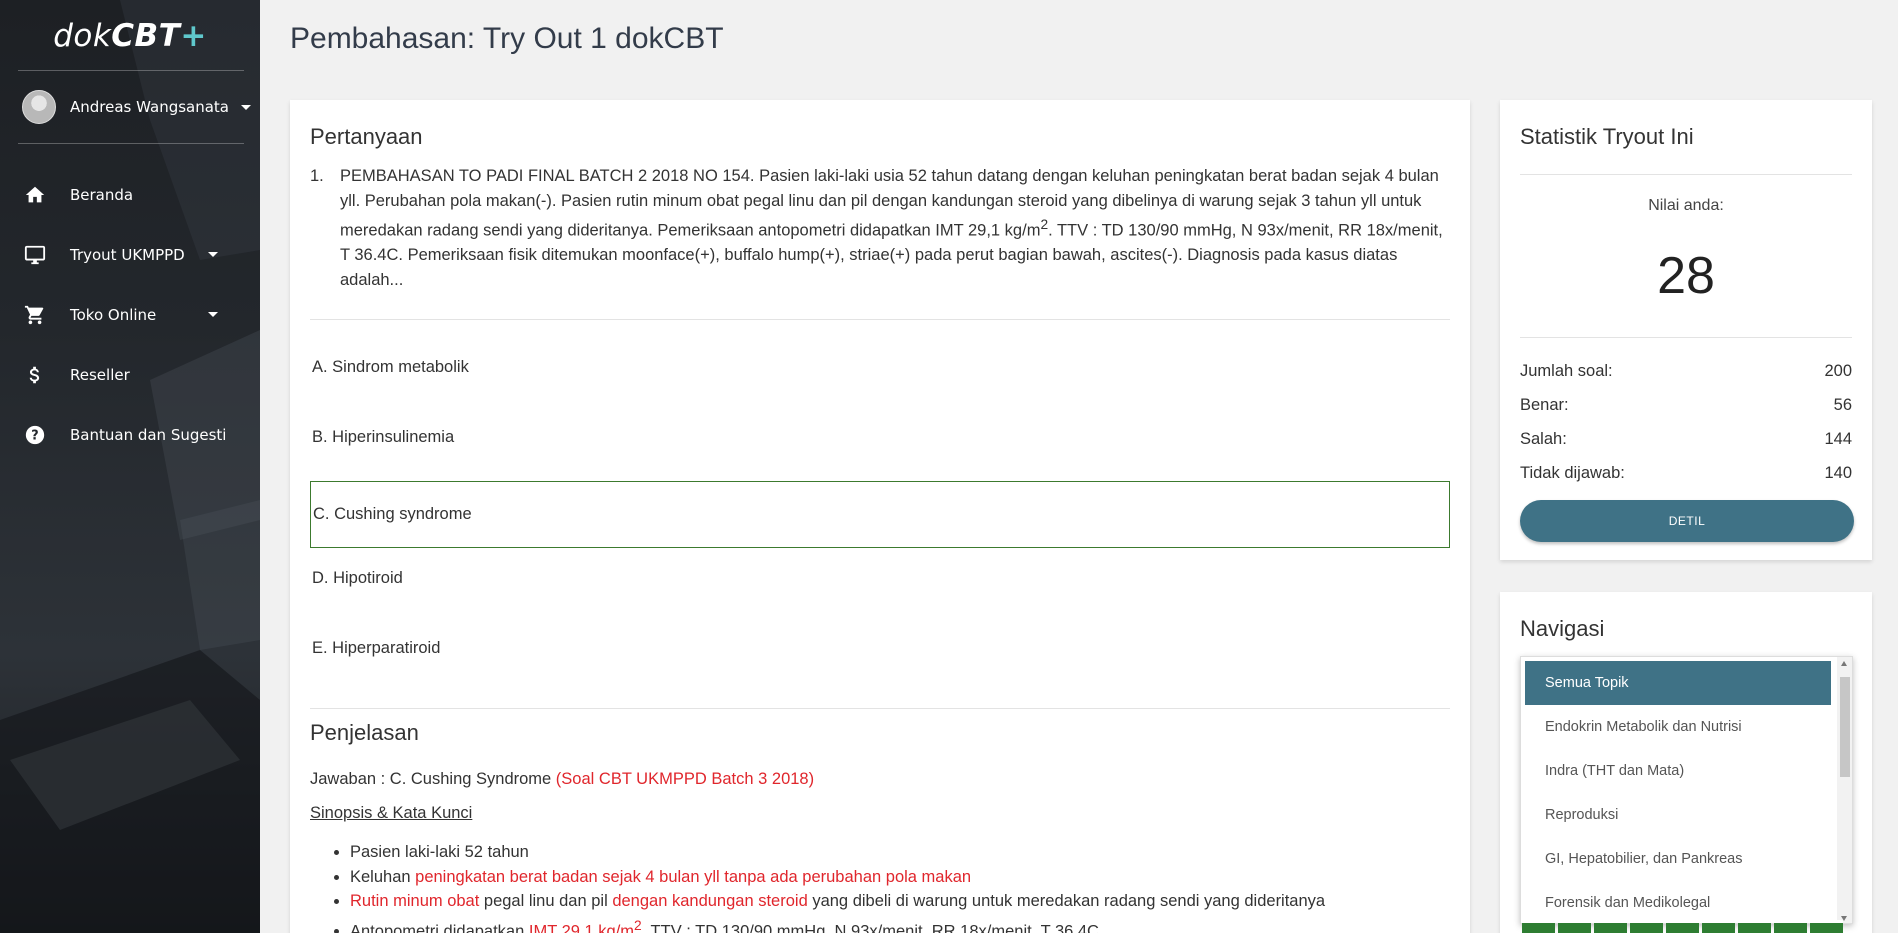  I want to click on scroll-up-arrow-icon, so click(1844, 663).